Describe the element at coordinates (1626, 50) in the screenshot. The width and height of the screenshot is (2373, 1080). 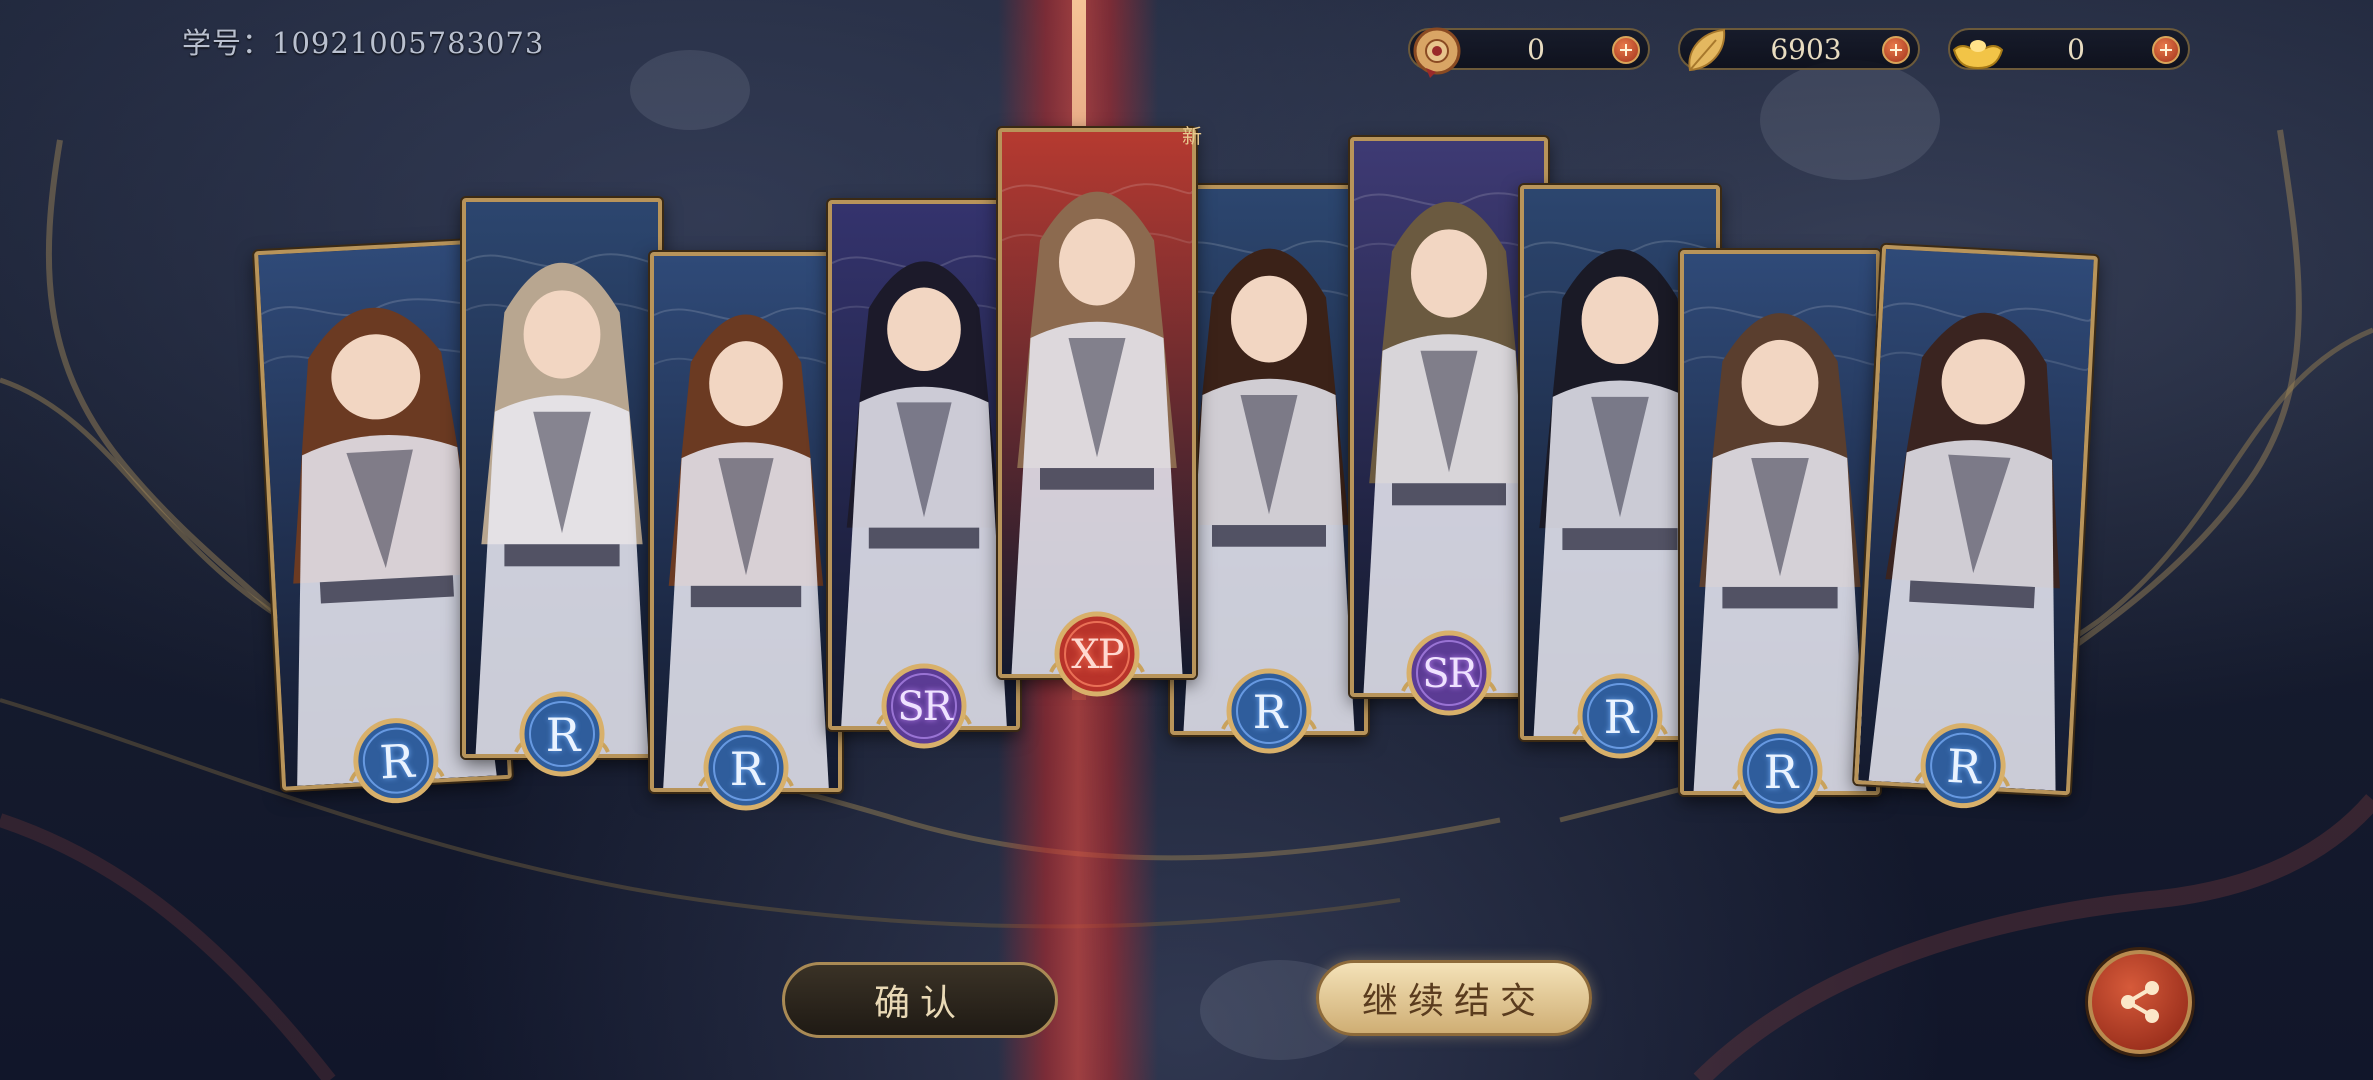
I see `add-jade-button` at that location.